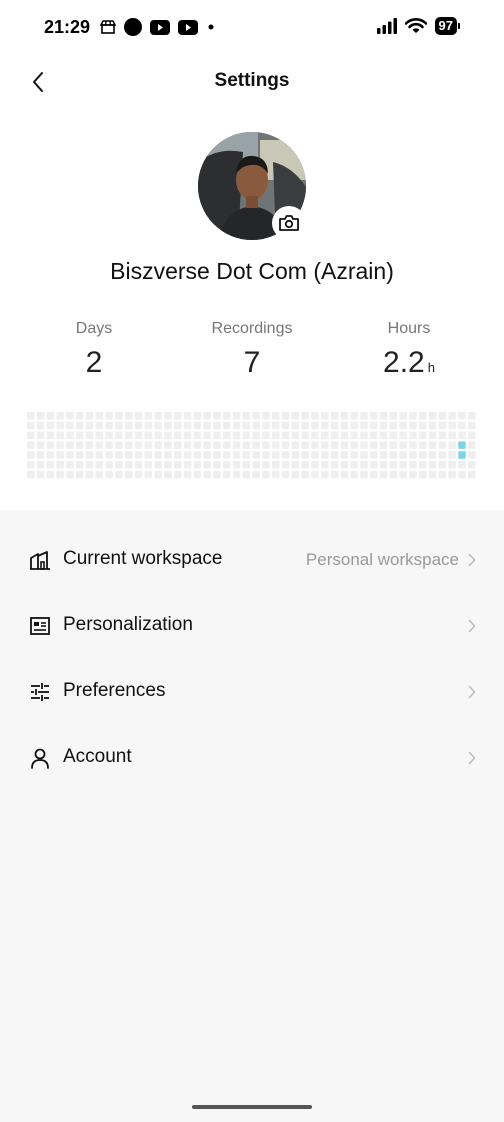 This screenshot has width=504, height=1122. What do you see at coordinates (252, 758) in the screenshot?
I see `menu-item-account: Account` at bounding box center [252, 758].